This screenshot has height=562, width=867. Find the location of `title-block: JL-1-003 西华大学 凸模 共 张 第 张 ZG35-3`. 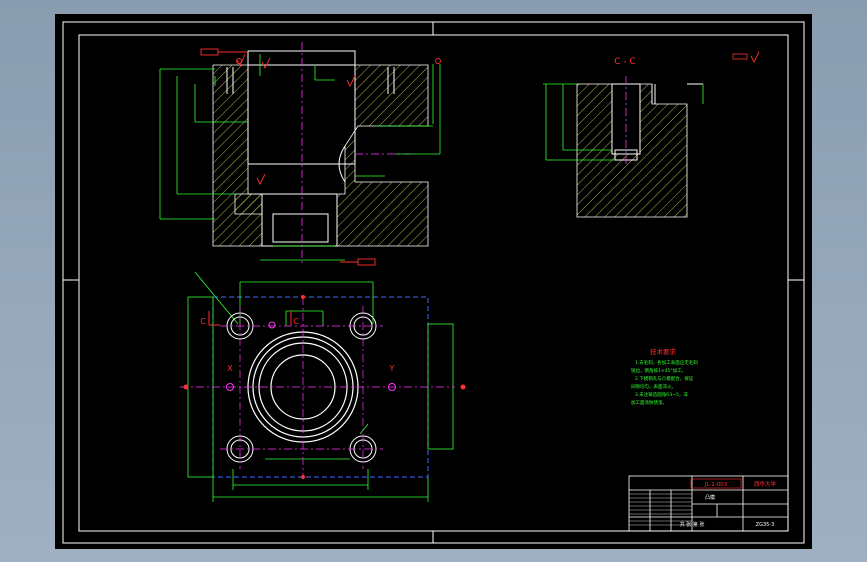

title-block: JL-1-003 西华大学 凸模 共 张 第 张 ZG35-3 is located at coordinates (708, 503).